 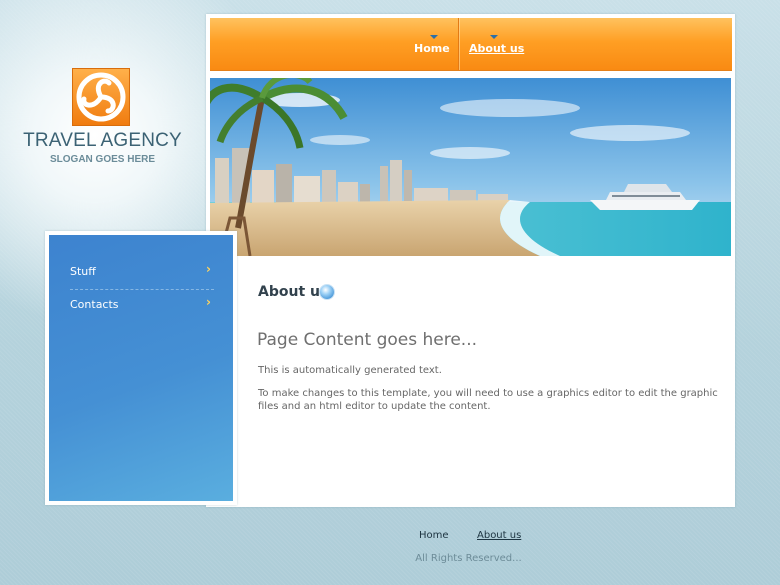 What do you see at coordinates (350, 370) in the screenshot?
I see `content-paragraph: This is automatically generated text.` at bounding box center [350, 370].